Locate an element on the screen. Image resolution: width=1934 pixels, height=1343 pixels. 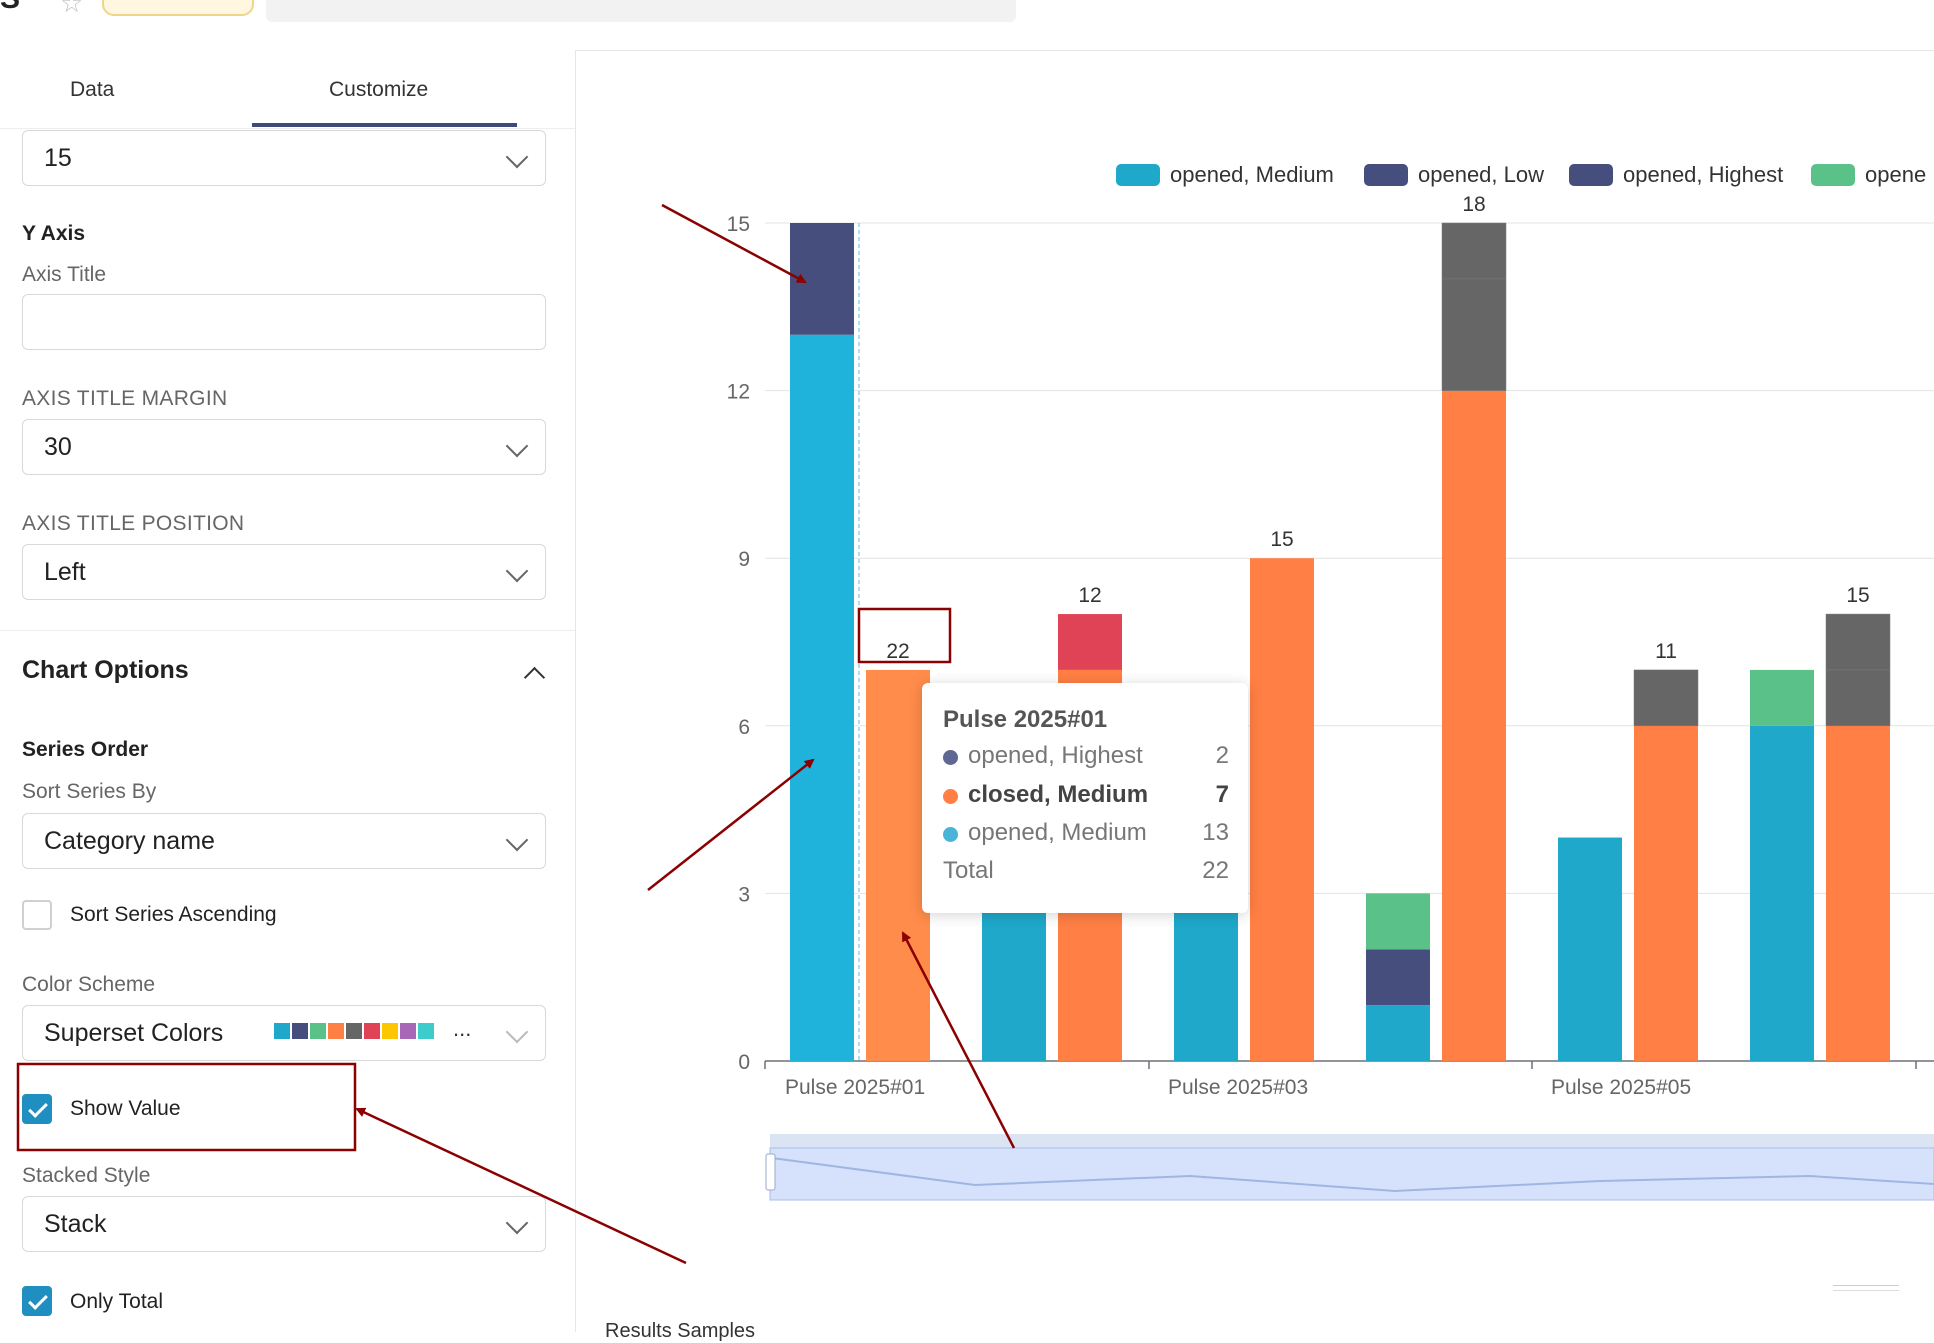
legend-label: opened, Highest is located at coordinates (1703, 174).